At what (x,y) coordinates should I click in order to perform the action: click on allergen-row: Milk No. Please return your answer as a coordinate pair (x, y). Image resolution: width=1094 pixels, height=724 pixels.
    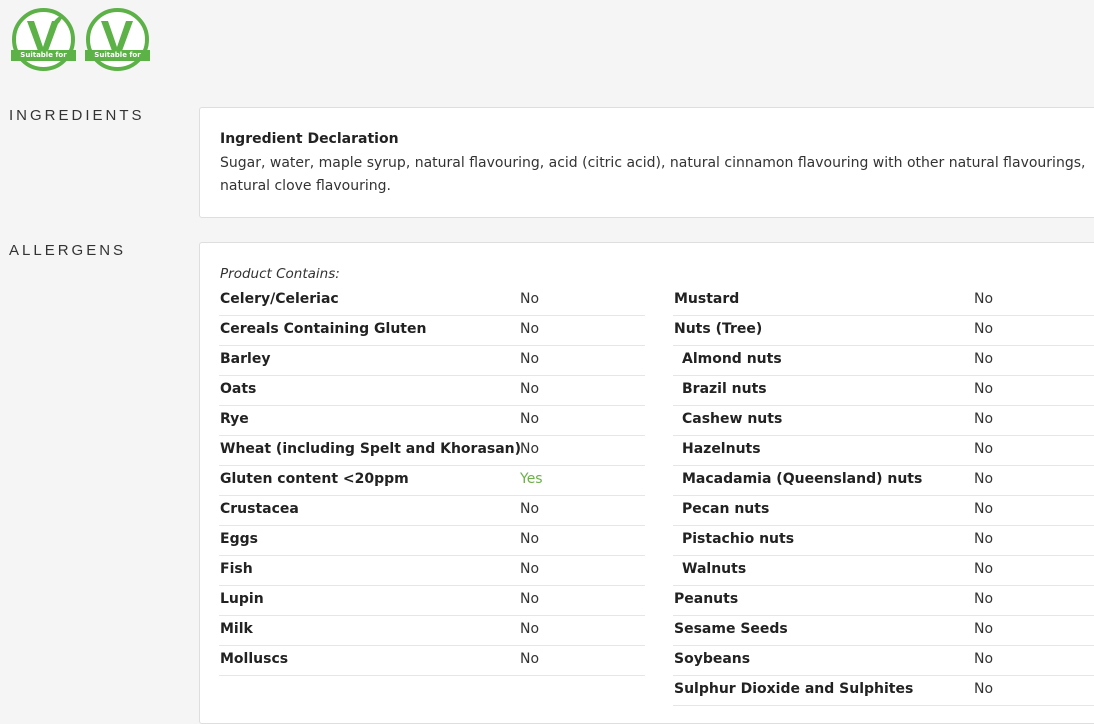
    Looking at the image, I should click on (432, 631).